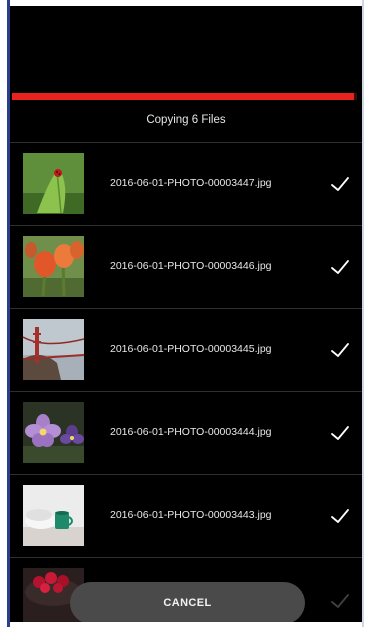 The image size is (369, 627). I want to click on thumbnail-purple-flowers, so click(53, 432).